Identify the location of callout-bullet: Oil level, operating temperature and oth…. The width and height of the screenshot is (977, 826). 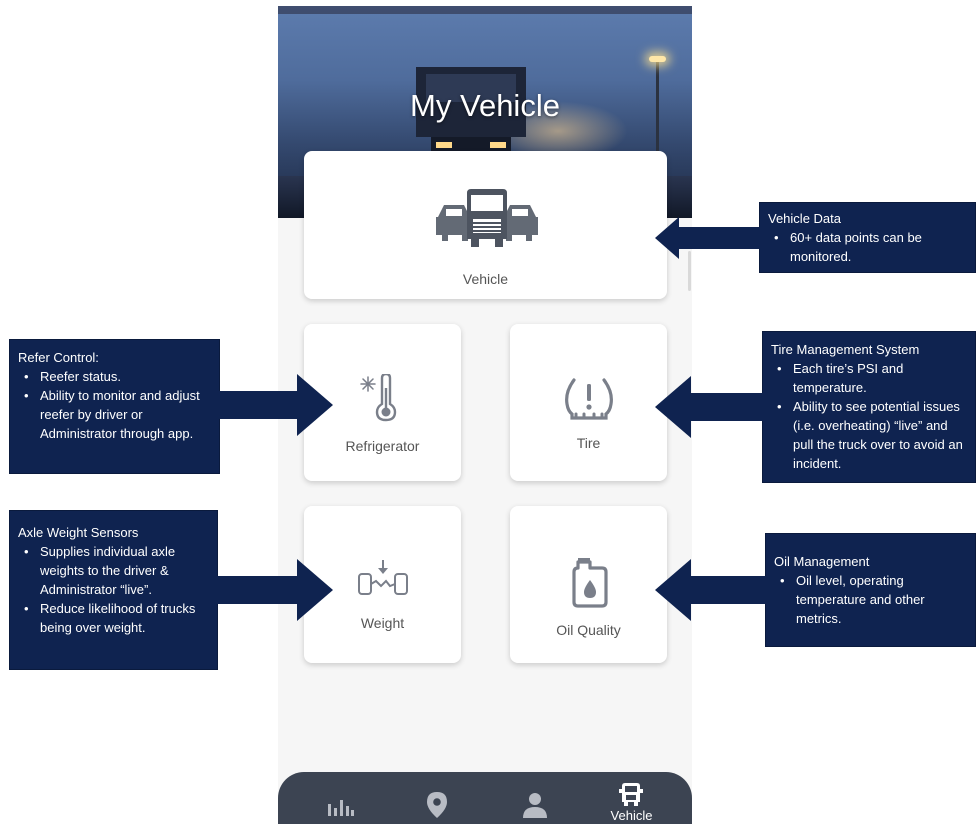
(870, 599).